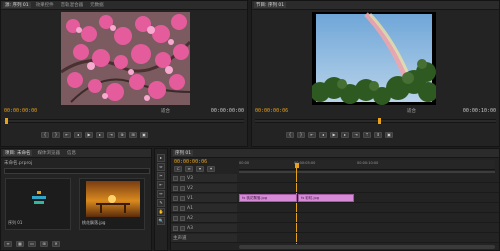  Describe the element at coordinates (17, 5) in the screenshot. I see `tab-source: 源: 序列 01` at that location.